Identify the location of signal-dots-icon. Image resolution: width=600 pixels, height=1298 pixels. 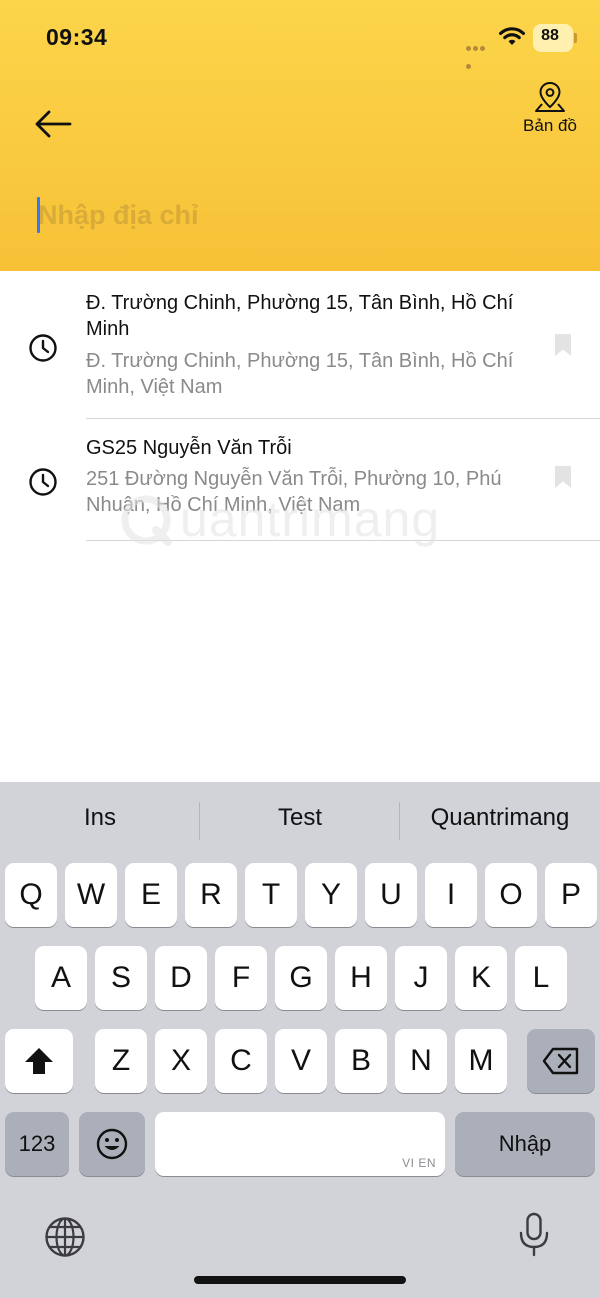
(479, 53).